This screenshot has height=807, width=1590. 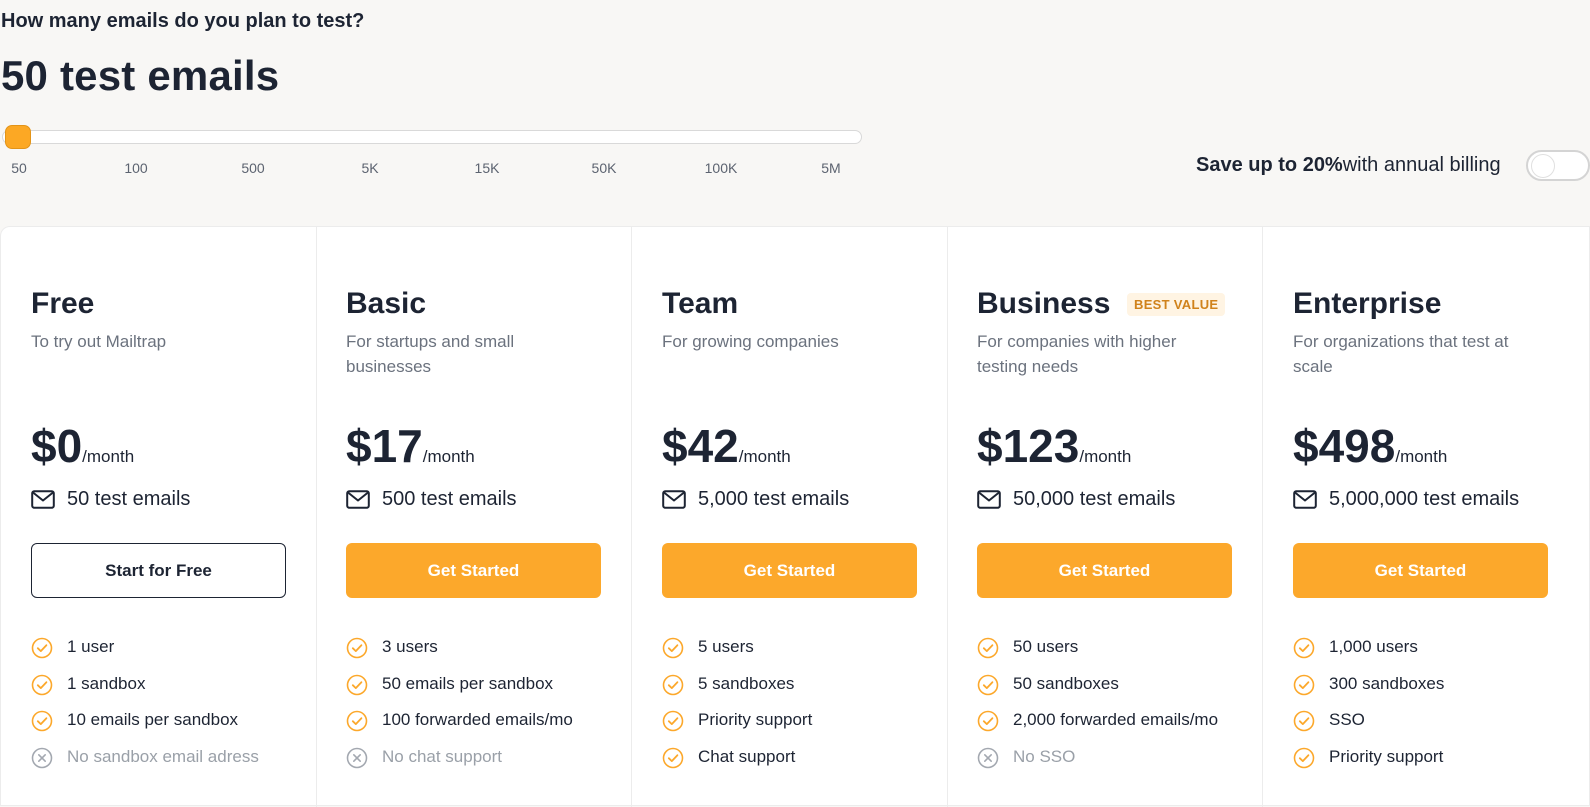 What do you see at coordinates (830, 168) in the screenshot?
I see `slider-tick: 5M` at bounding box center [830, 168].